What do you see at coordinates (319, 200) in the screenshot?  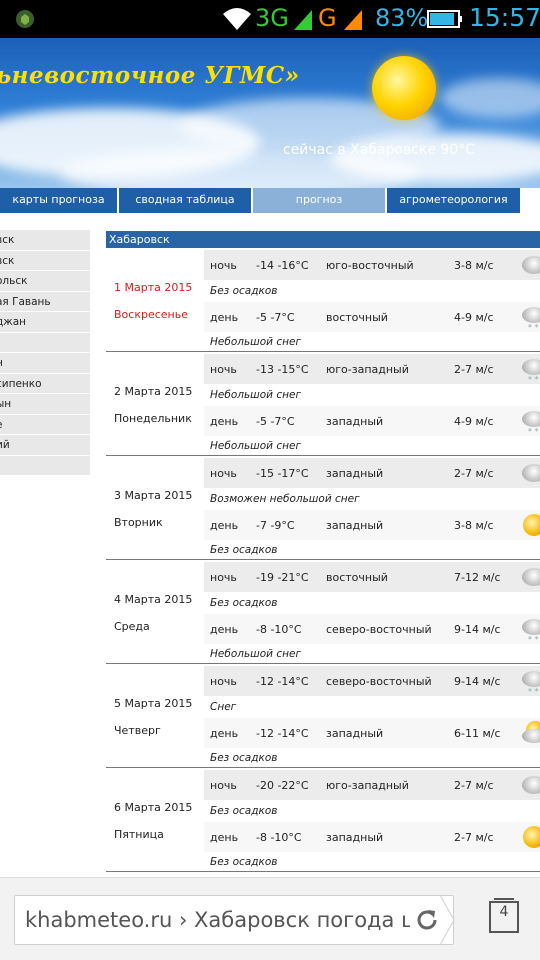 I see `tab-forecast: прогноз` at bounding box center [319, 200].